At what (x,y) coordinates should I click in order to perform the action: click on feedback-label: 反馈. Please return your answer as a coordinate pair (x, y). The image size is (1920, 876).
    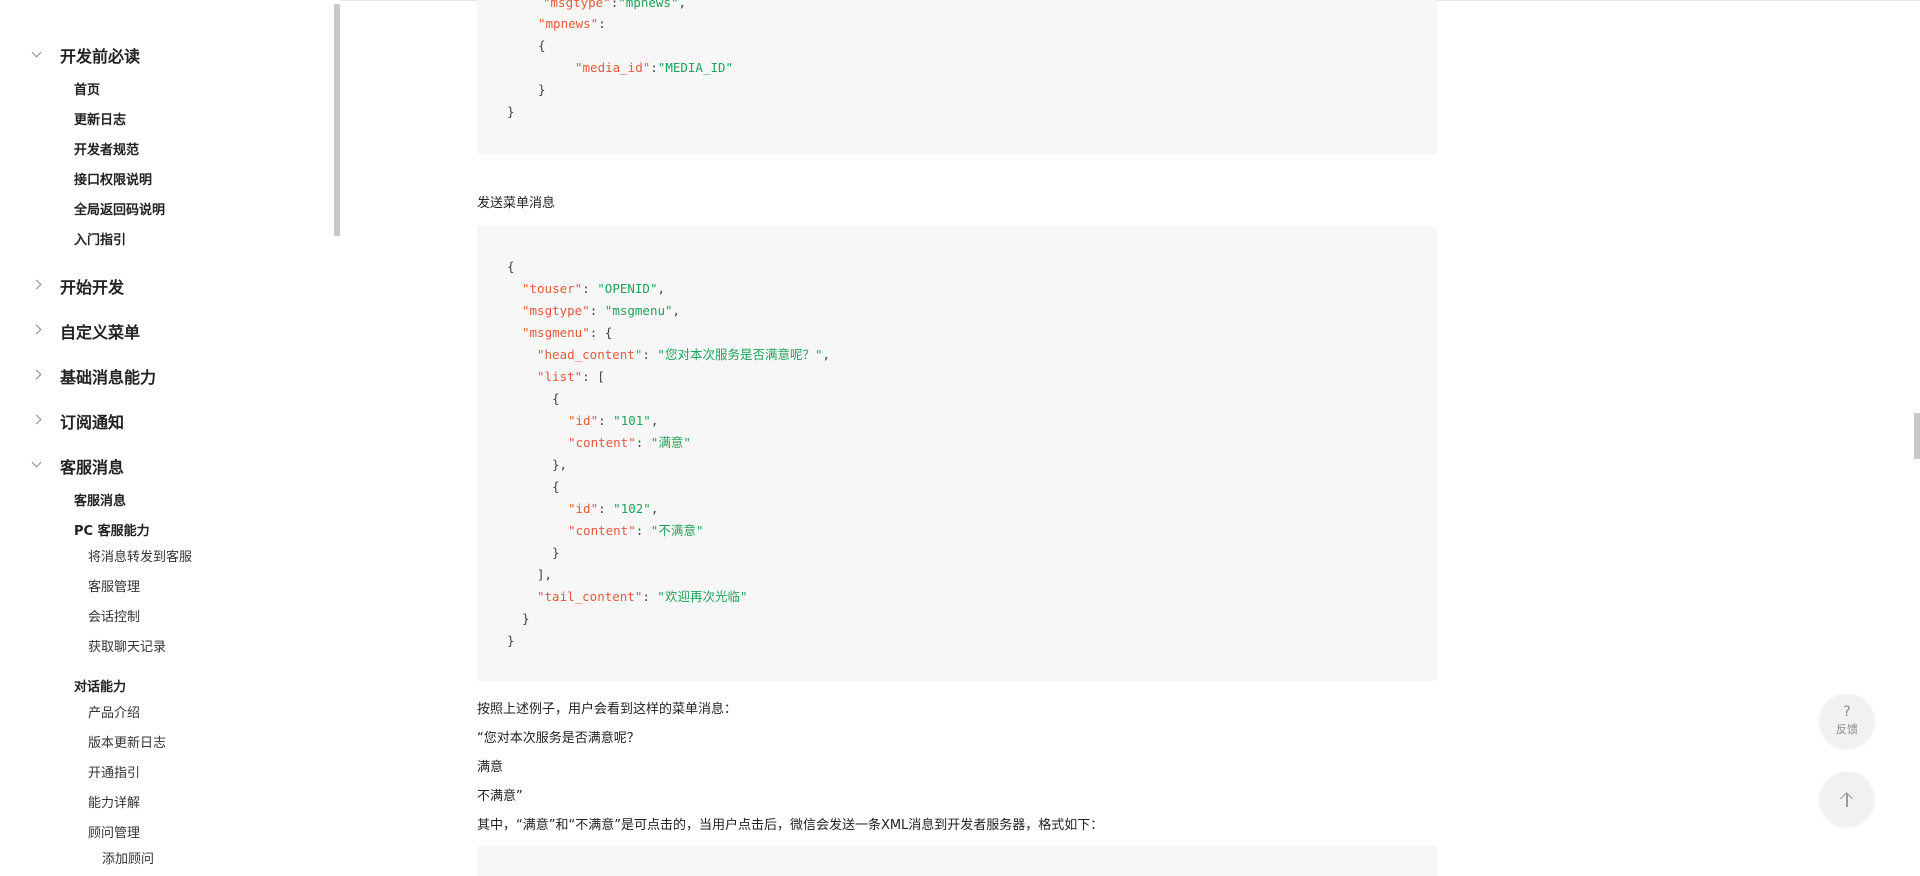
    Looking at the image, I should click on (1847, 729).